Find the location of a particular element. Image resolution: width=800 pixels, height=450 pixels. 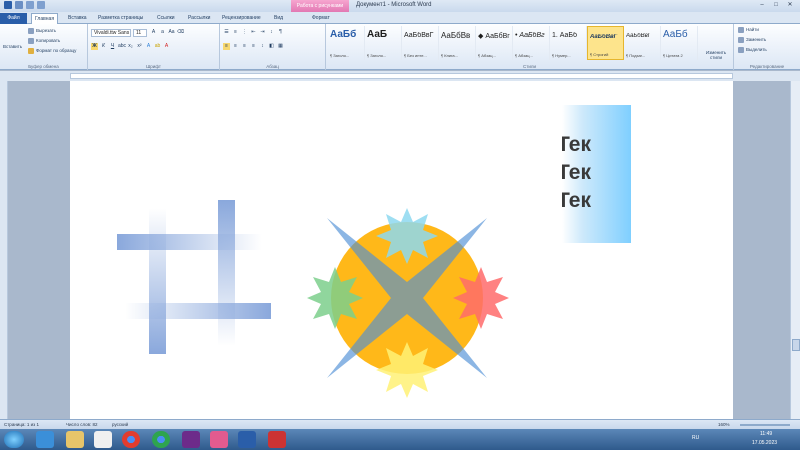

chrome-app-icon is located at coordinates (161, 439).